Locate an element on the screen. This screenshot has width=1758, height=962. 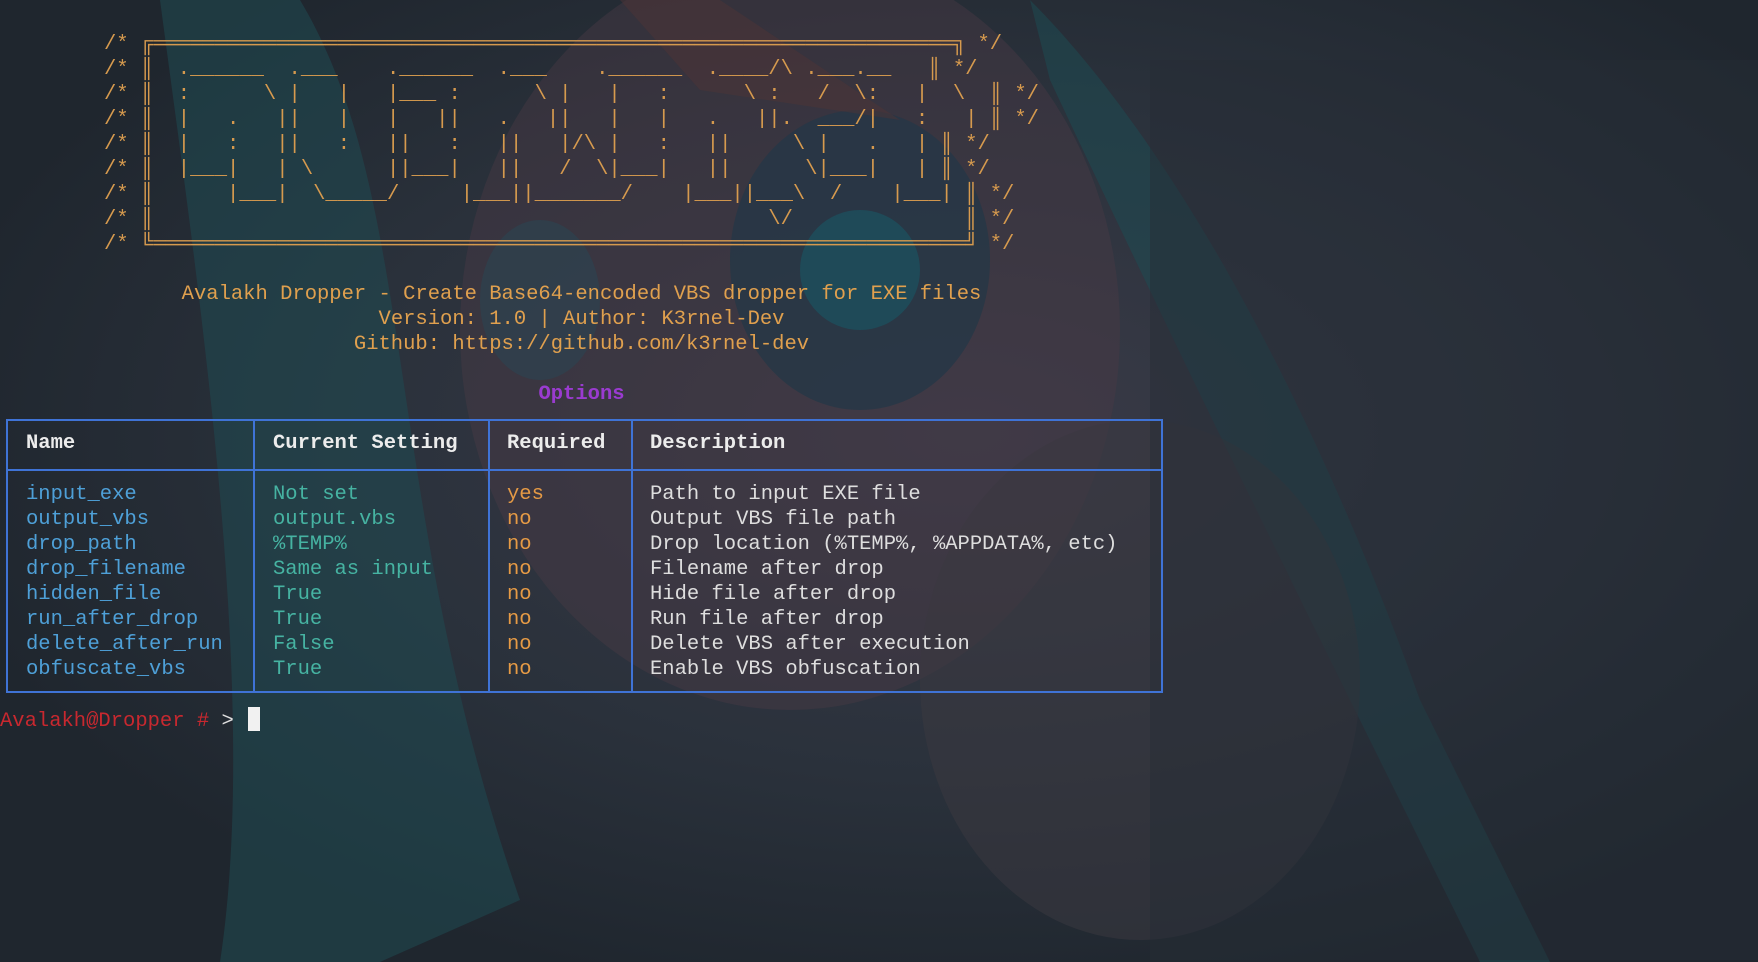
column-header-name: Name is located at coordinates (51, 443).